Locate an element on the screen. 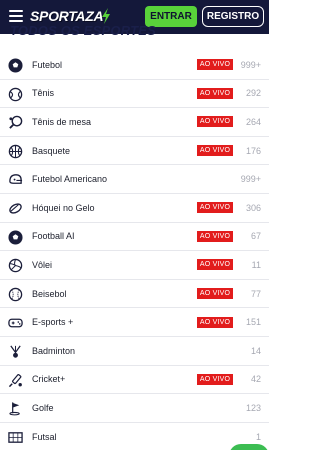  event-count: 1 is located at coordinates (258, 436).